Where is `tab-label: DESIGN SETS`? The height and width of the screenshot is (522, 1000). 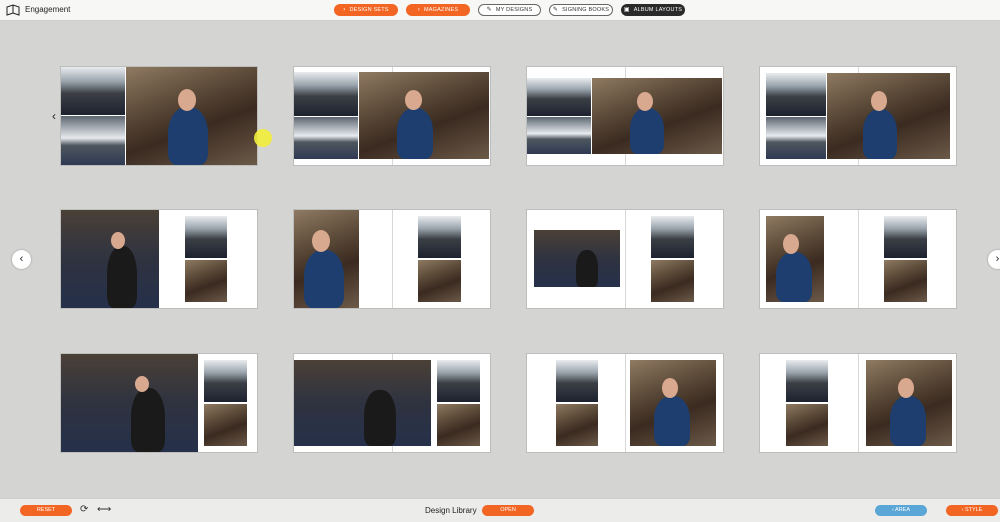
tab-label: DESIGN SETS is located at coordinates (369, 10).